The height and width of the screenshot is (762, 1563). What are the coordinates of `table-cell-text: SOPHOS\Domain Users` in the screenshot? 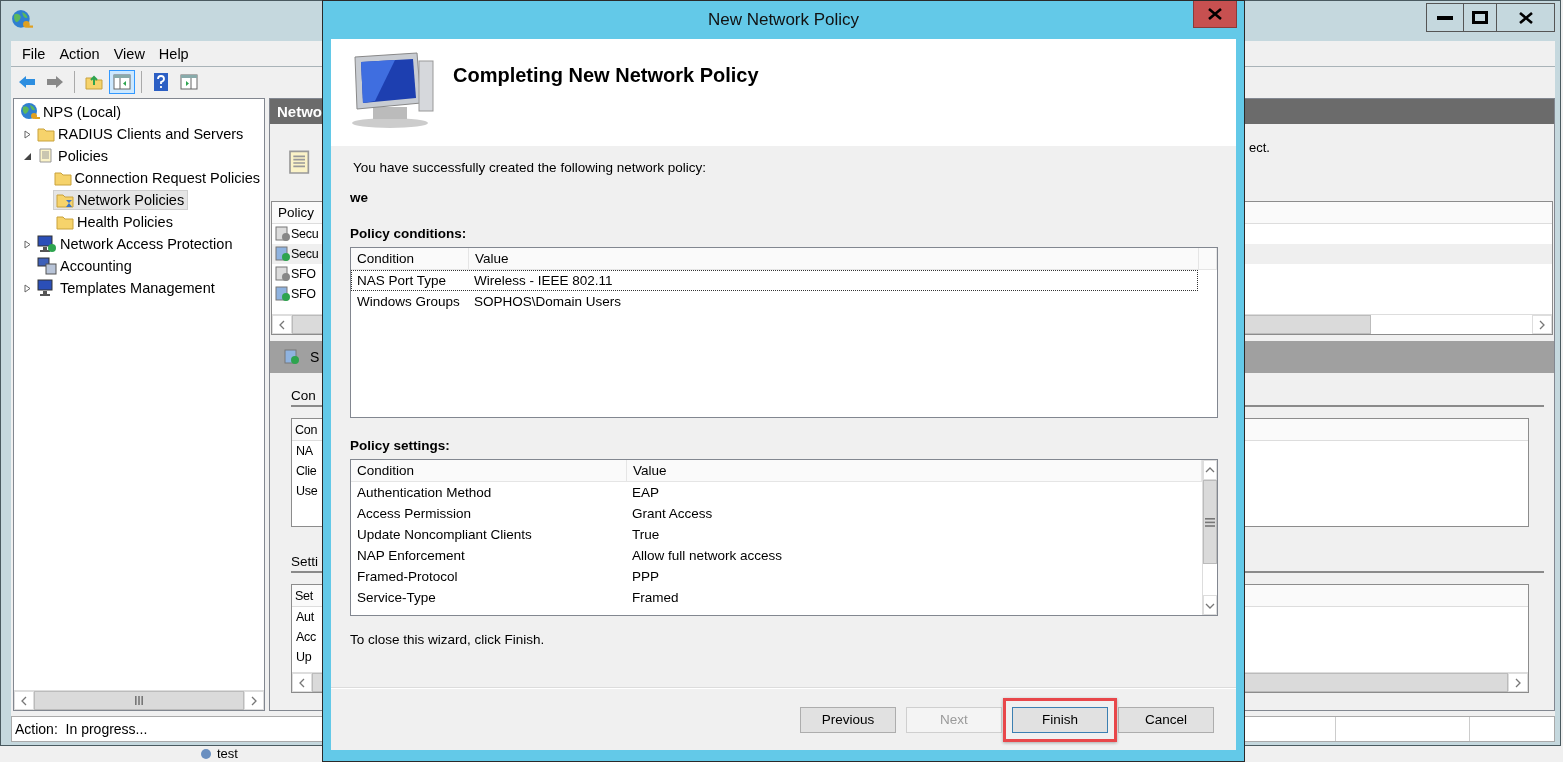 It's located at (547, 301).